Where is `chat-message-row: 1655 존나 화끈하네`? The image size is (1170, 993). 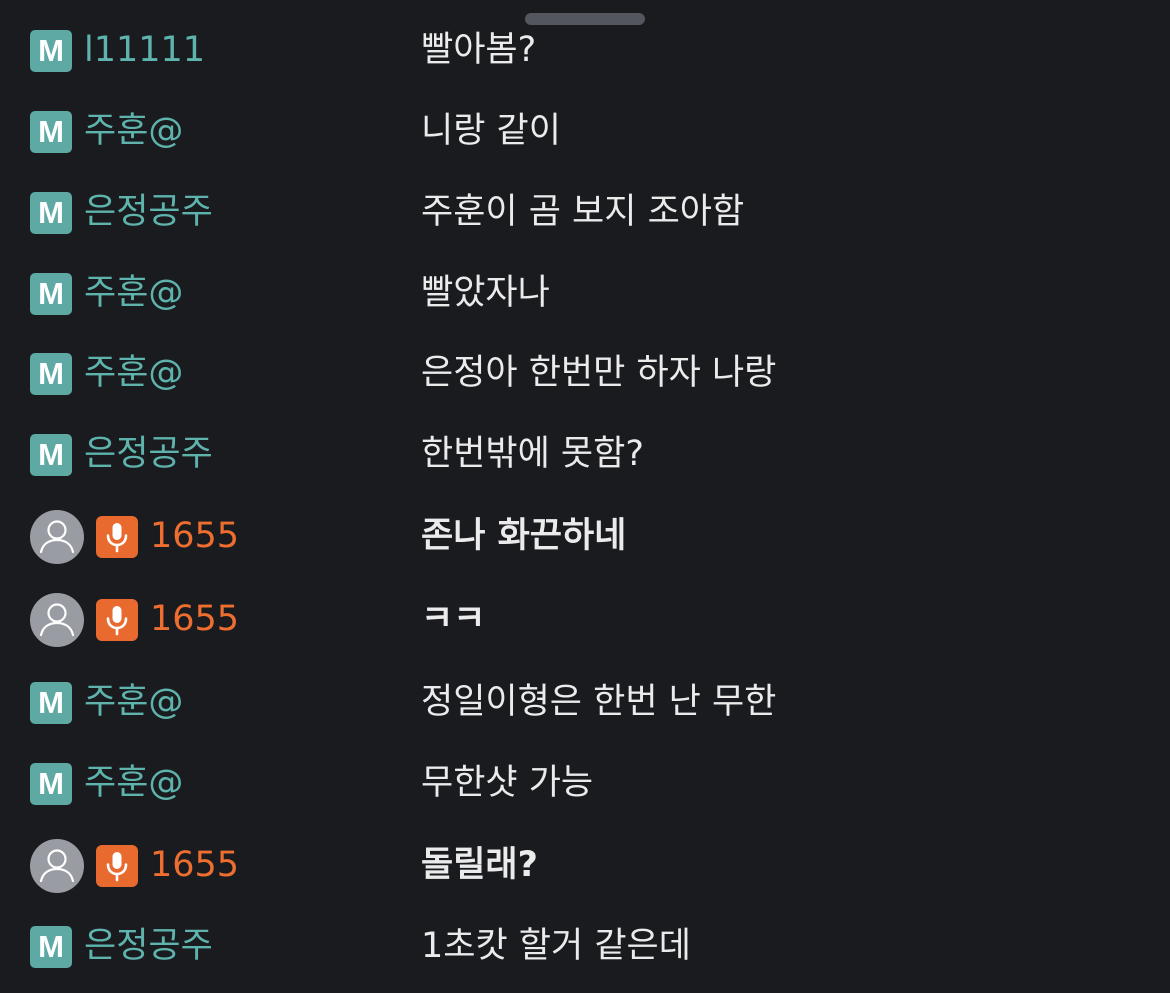
chat-message-row: 1655 존나 화끈하네 is located at coordinates (585, 532).